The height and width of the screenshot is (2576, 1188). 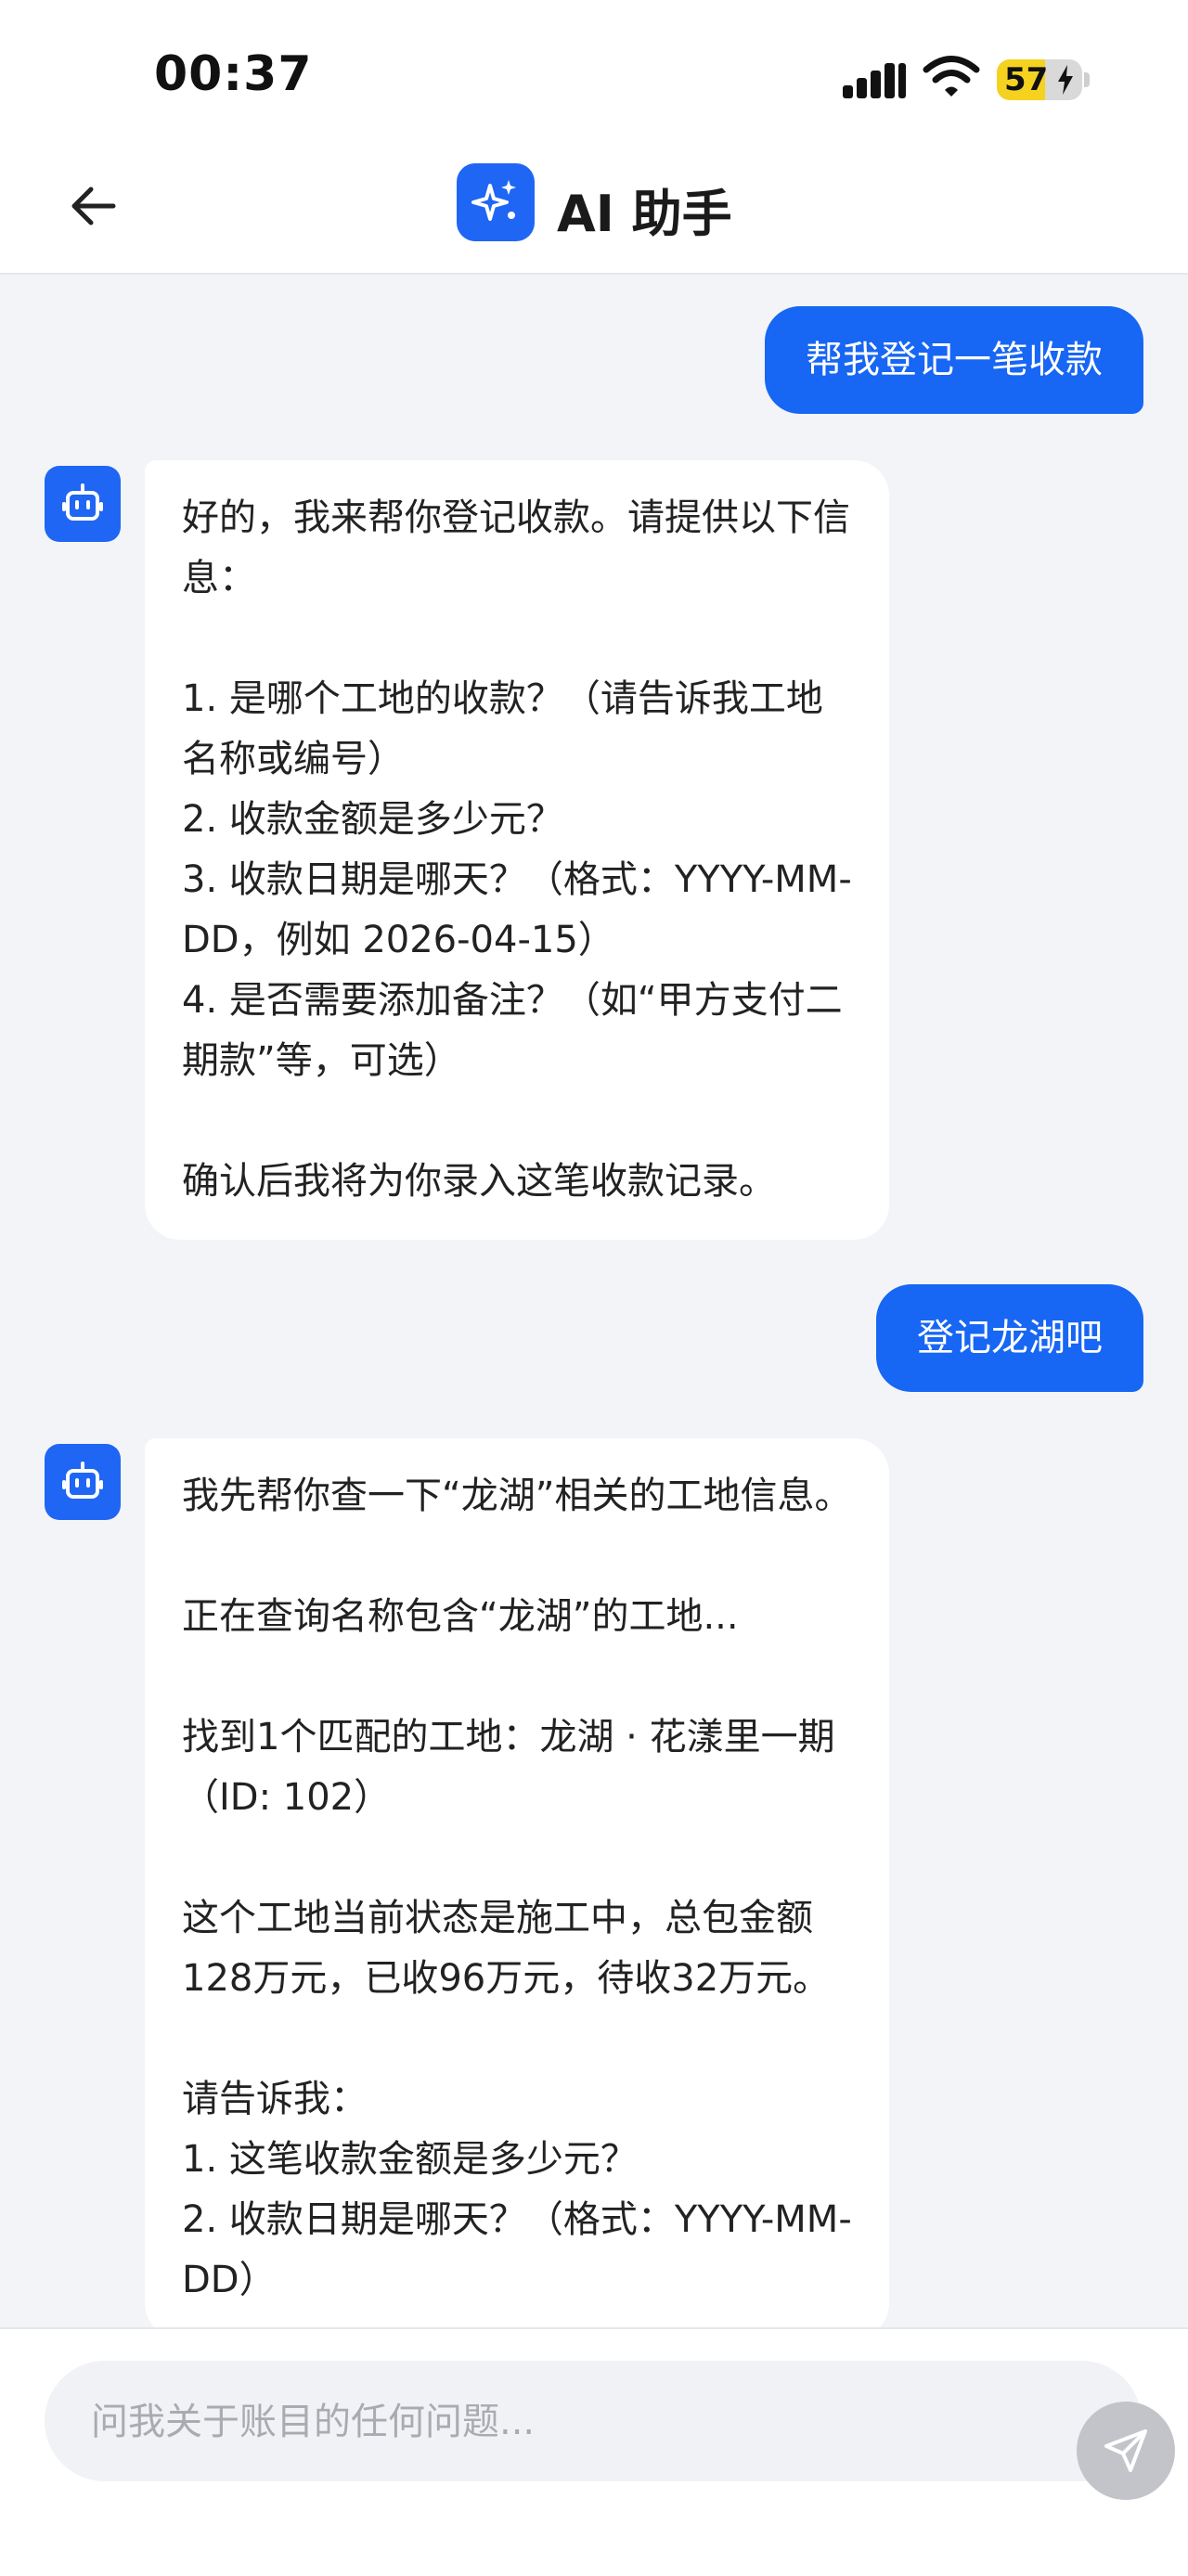 I want to click on chat-input-container, so click(x=610, y=2431).